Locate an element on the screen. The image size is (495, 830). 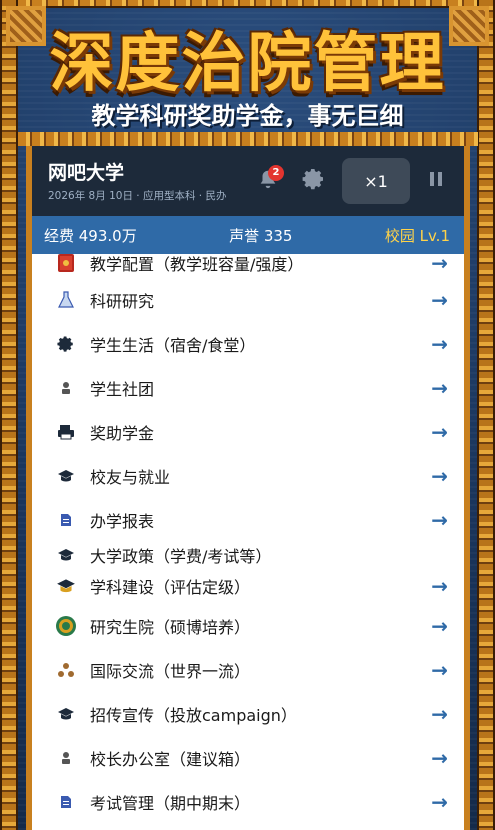
game-speed-button: ×1 is located at coordinates (376, 181).